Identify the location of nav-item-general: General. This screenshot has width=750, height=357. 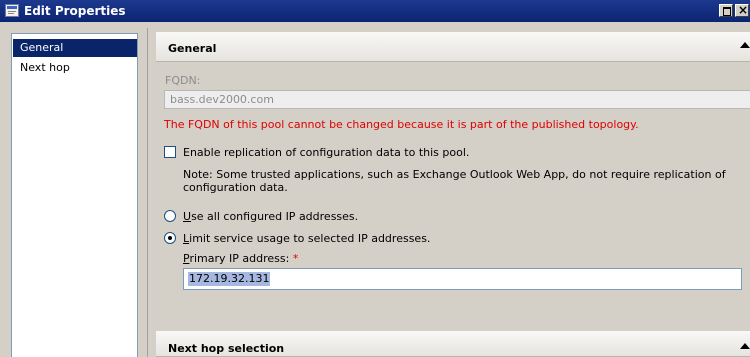
(75, 48).